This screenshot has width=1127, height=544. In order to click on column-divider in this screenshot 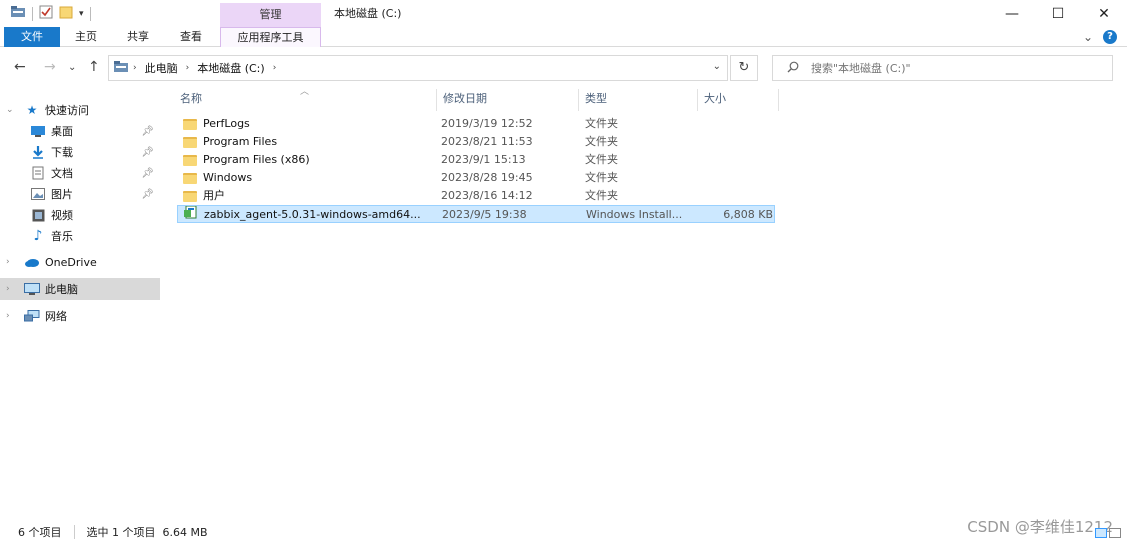, I will do `click(778, 100)`.